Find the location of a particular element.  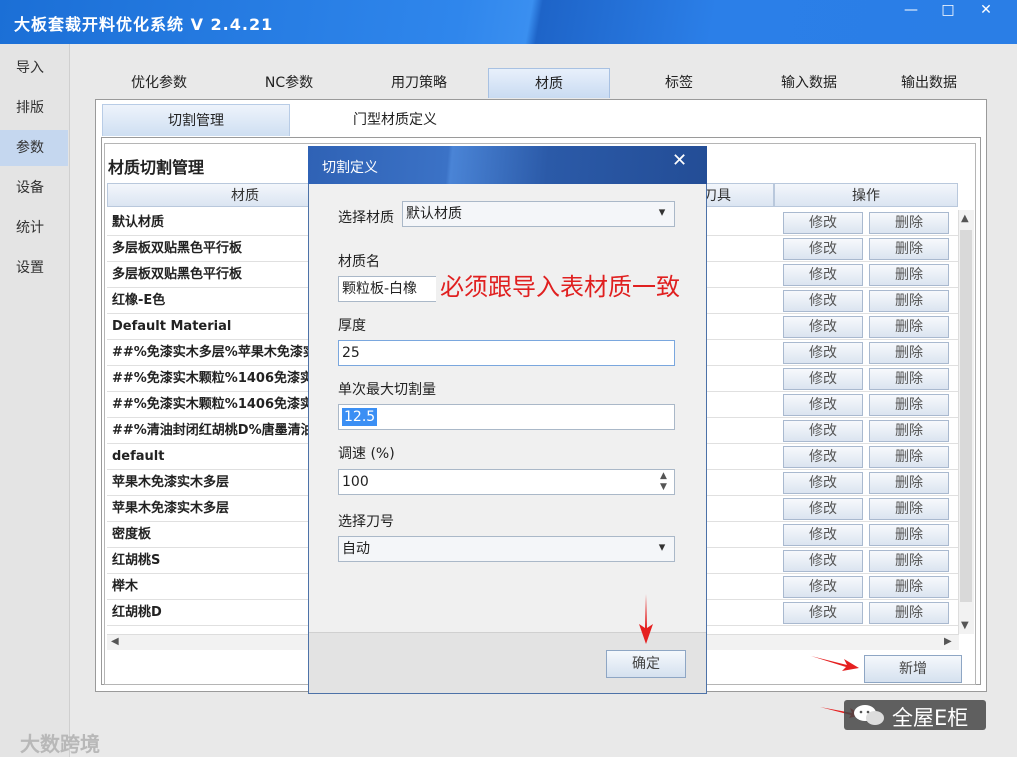

scroll-right-icon: ▶ is located at coordinates (948, 641).